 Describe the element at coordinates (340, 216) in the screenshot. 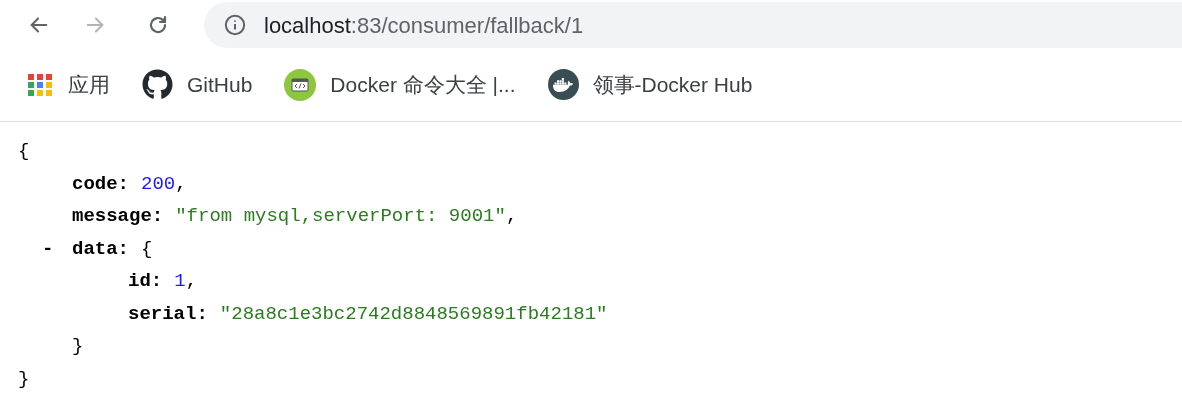

I see `json-value: "from mysql,serverPort: 9001"` at that location.